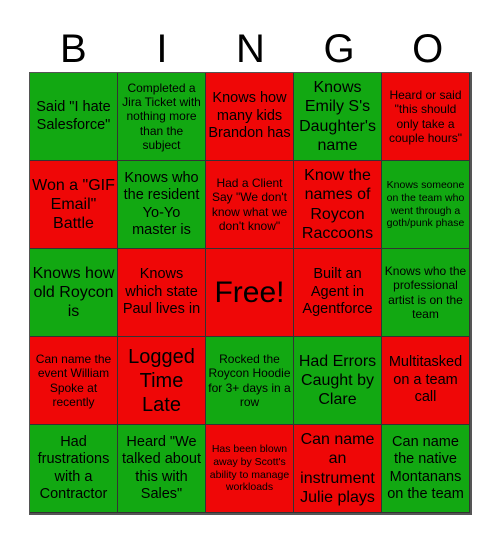 Image resolution: width=500 pixels, height=544 pixels. Describe the element at coordinates (162, 49) in the screenshot. I see `header-letter-i: I` at that location.